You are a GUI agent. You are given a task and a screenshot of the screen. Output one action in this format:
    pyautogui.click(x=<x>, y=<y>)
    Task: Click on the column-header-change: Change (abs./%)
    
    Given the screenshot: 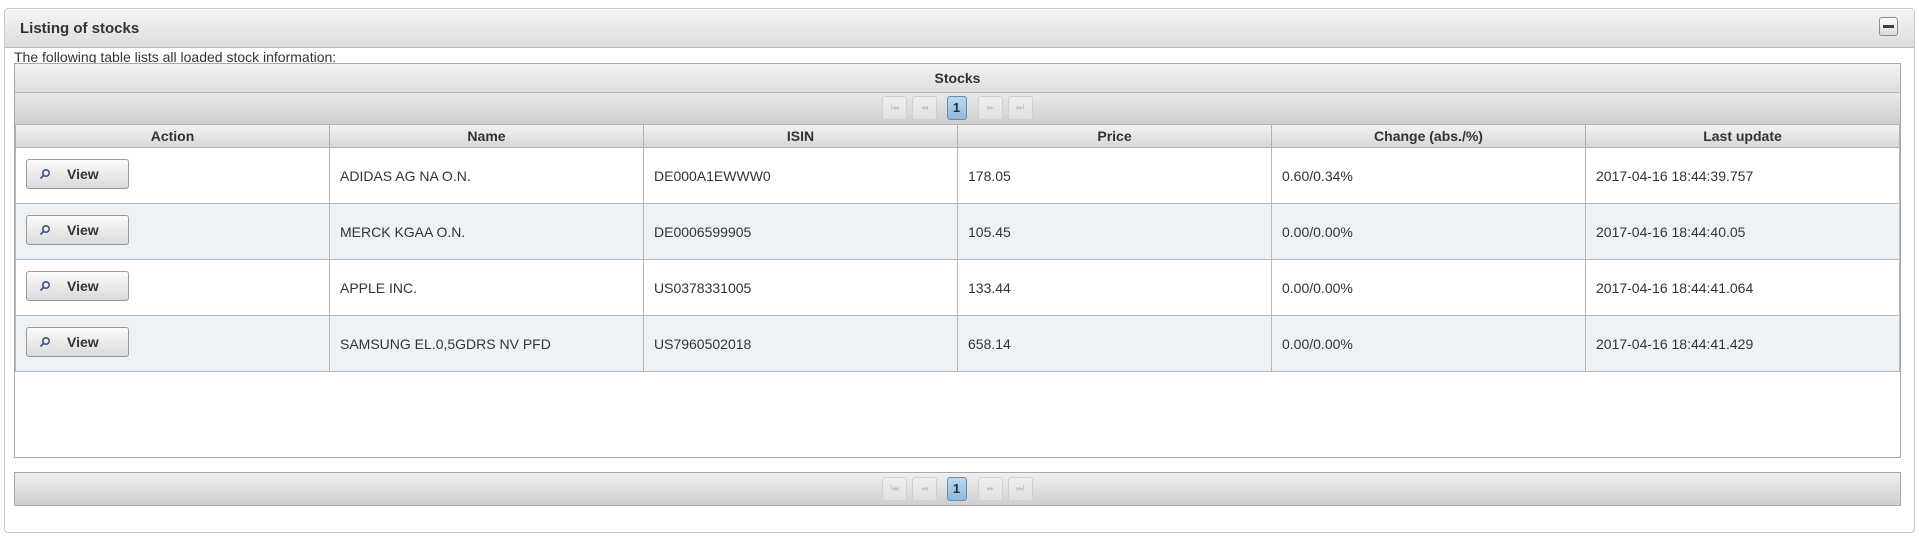 What is the action you would take?
    pyautogui.click(x=1428, y=136)
    